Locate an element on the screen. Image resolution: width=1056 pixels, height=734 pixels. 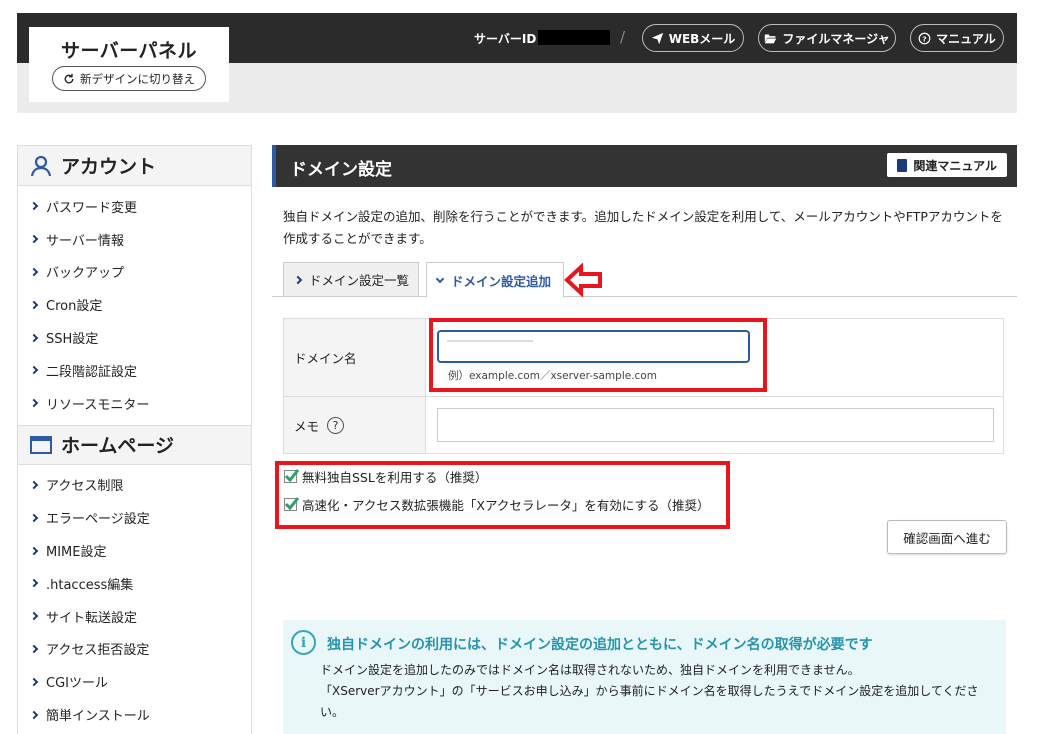
sidebar-item-label: MIME設定 is located at coordinates (76, 553).